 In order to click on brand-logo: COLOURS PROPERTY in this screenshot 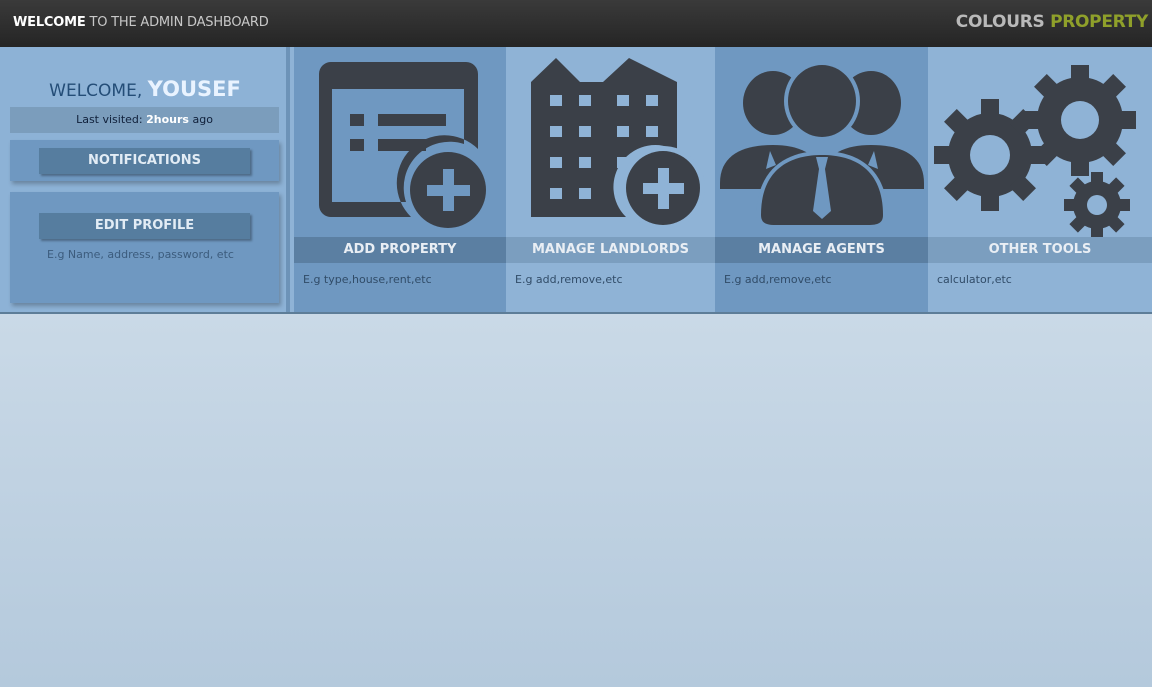, I will do `click(1052, 22)`.